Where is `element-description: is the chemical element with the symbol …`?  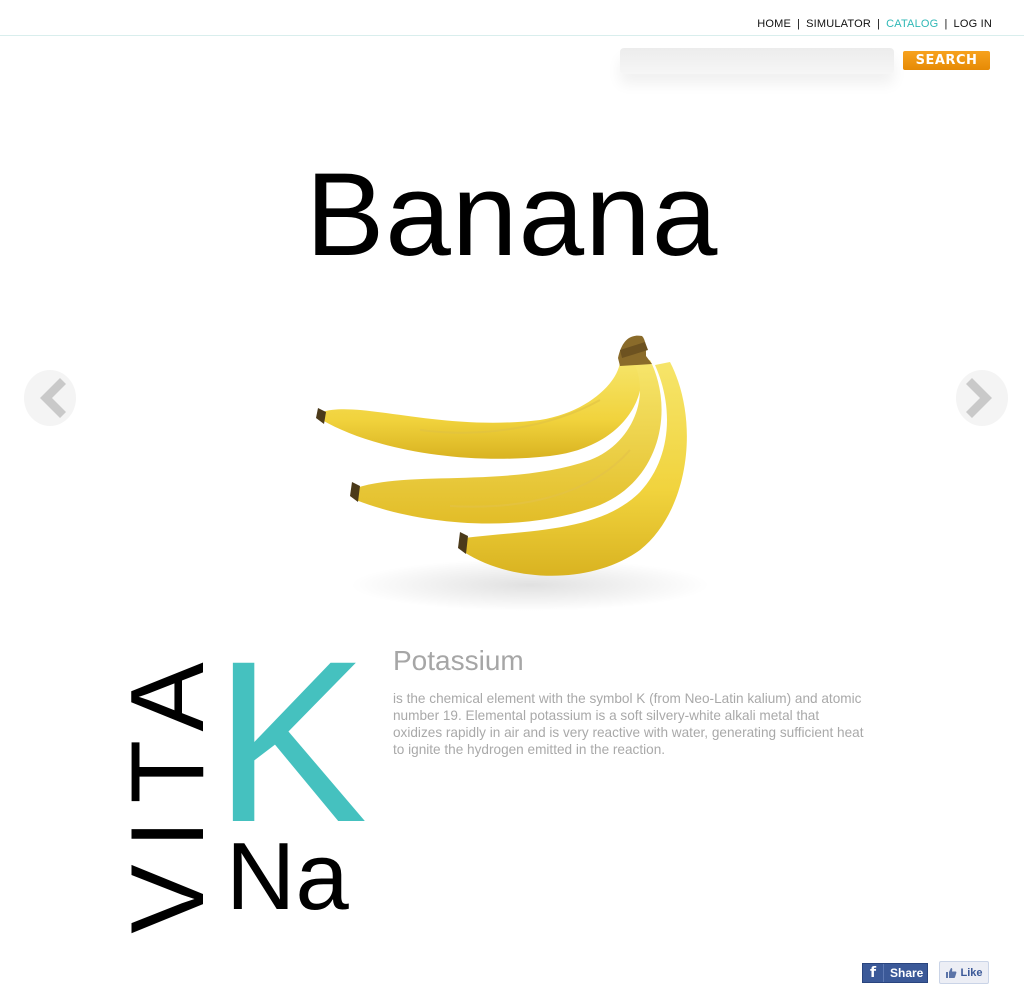 element-description: is the chemical element with the symbol … is located at coordinates (628, 724).